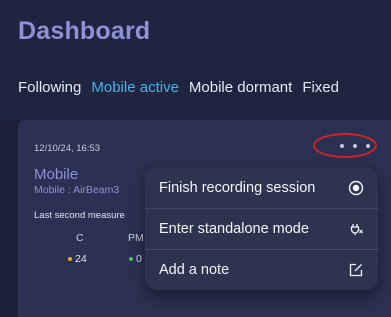 The height and width of the screenshot is (317, 391). Describe the element at coordinates (320, 90) in the screenshot. I see `tab-fixed: Fixed` at that location.